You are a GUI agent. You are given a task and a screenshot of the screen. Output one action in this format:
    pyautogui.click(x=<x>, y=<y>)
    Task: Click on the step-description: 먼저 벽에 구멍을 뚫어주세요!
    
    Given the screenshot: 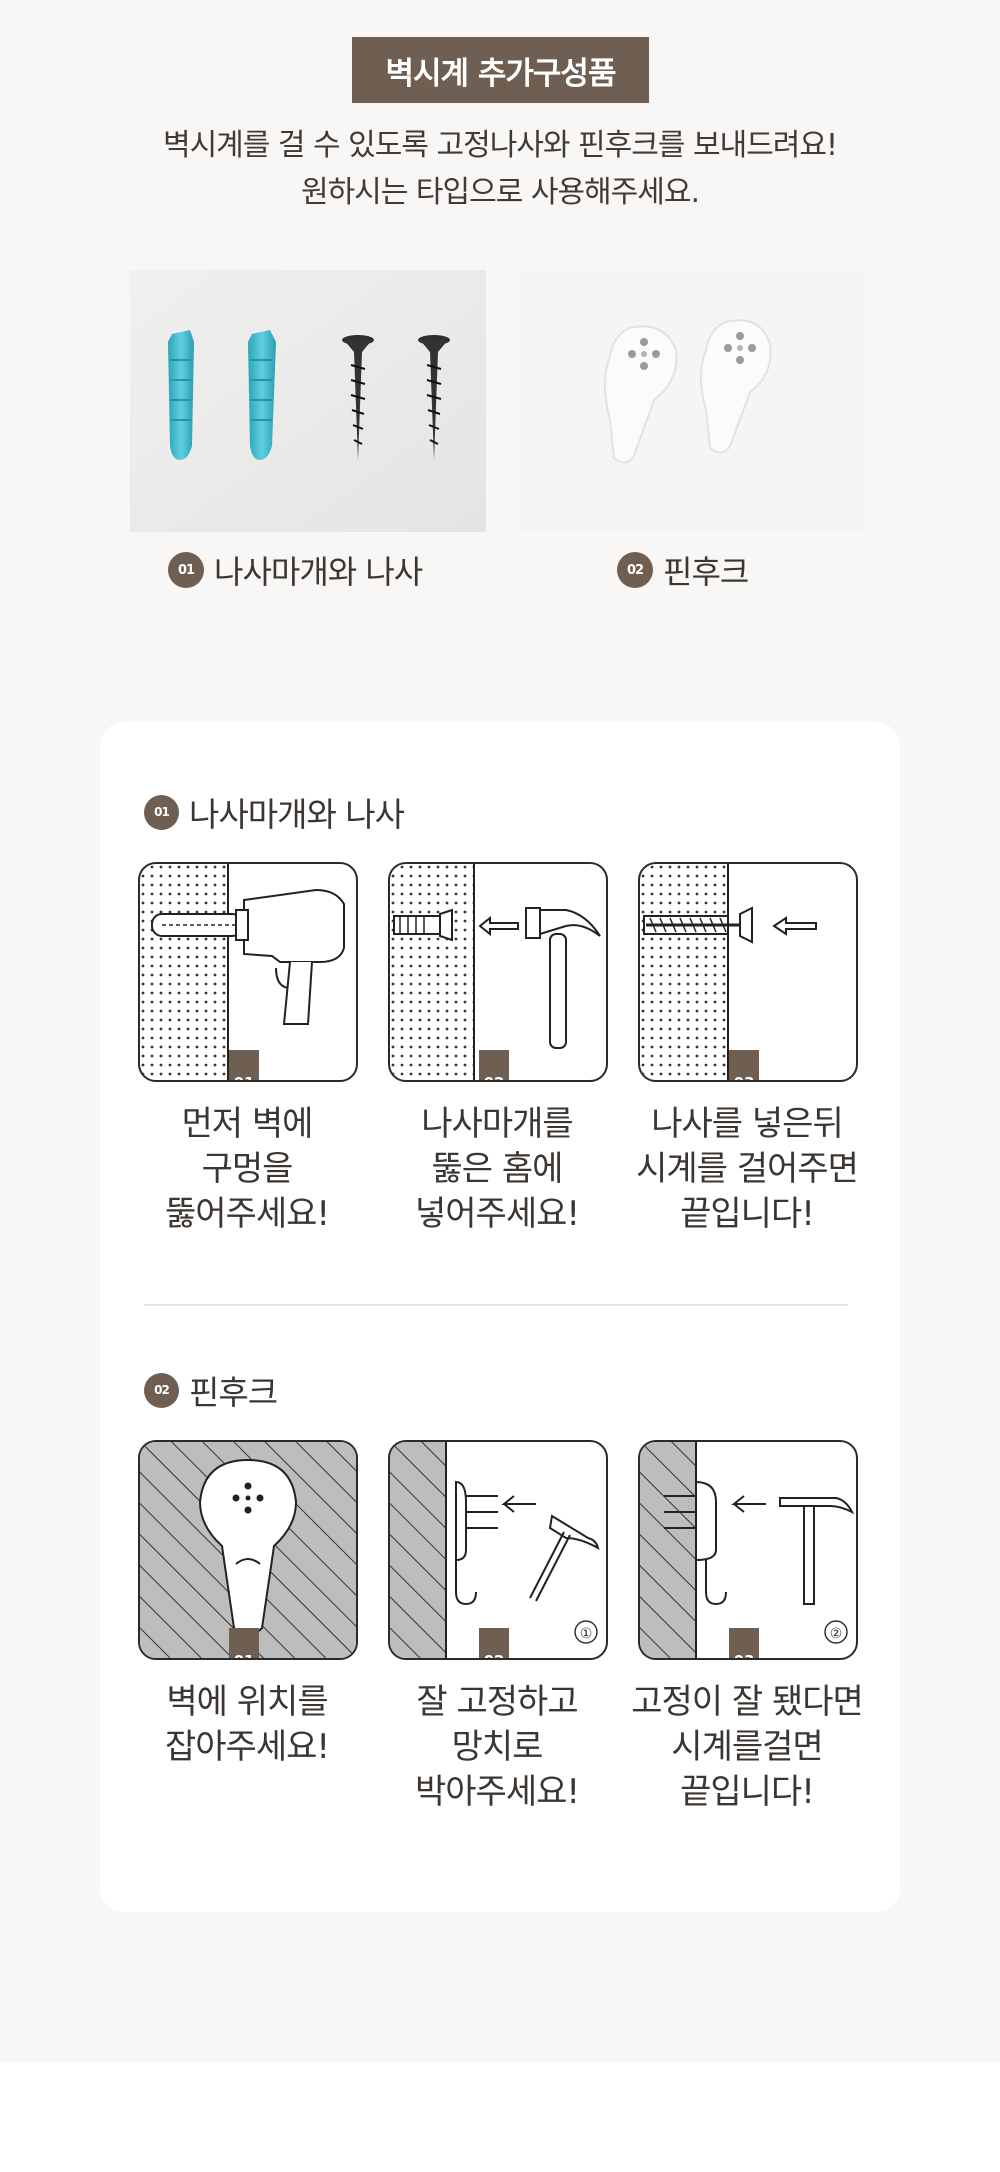 What is the action you would take?
    pyautogui.click(x=247, y=1169)
    